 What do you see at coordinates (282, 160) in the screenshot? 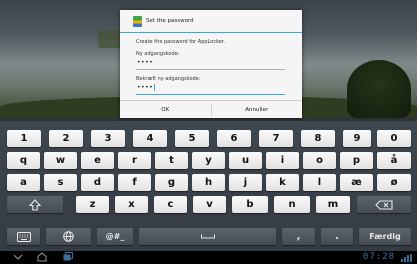
I see `key-i: i` at bounding box center [282, 160].